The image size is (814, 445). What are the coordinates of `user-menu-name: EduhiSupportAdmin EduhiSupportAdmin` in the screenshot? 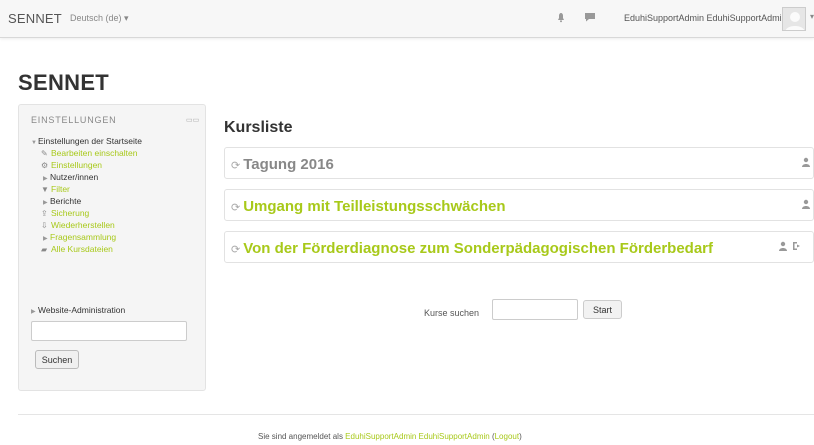 It's located at (705, 18).